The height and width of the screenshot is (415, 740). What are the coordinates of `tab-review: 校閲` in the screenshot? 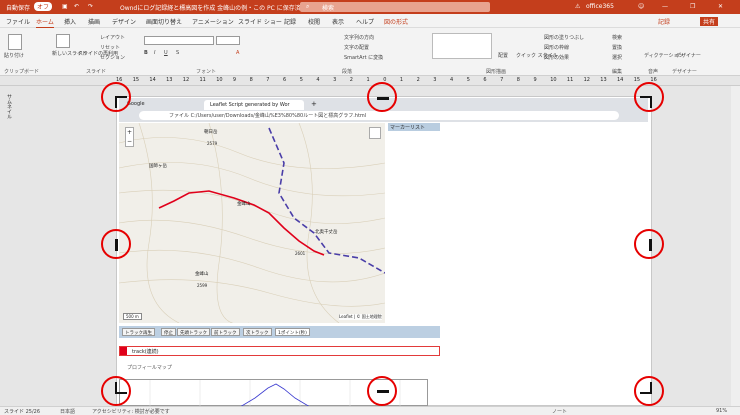 It's located at (314, 21).